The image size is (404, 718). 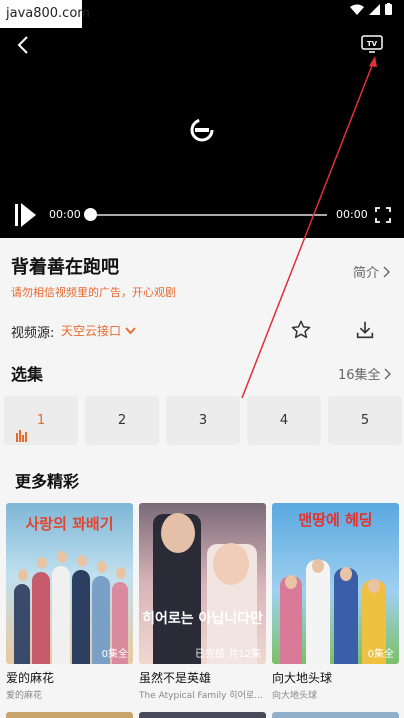 I want to click on episode-button: 5, so click(x=365, y=420).